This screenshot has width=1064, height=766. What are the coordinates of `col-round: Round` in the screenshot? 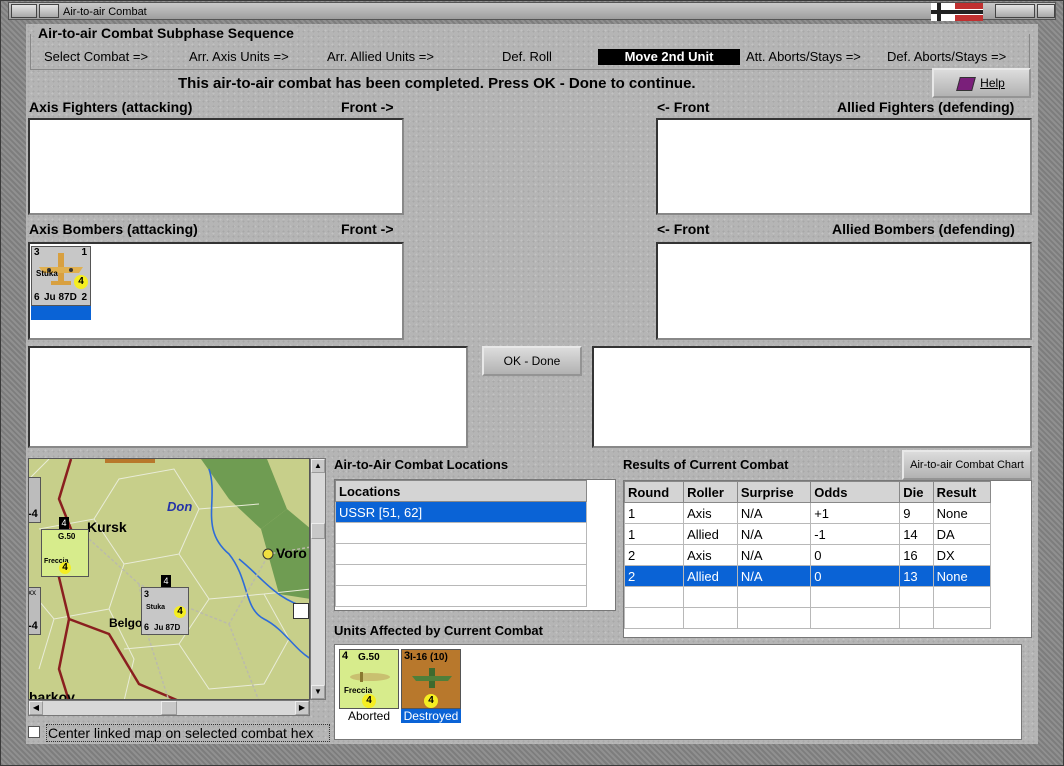 It's located at (654, 492).